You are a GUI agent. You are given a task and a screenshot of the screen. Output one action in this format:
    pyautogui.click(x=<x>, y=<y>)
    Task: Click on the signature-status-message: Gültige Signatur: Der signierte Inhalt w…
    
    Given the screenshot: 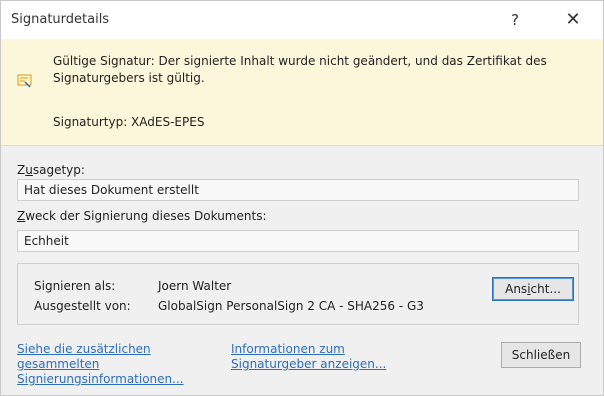 What is the action you would take?
    pyautogui.click(x=300, y=69)
    